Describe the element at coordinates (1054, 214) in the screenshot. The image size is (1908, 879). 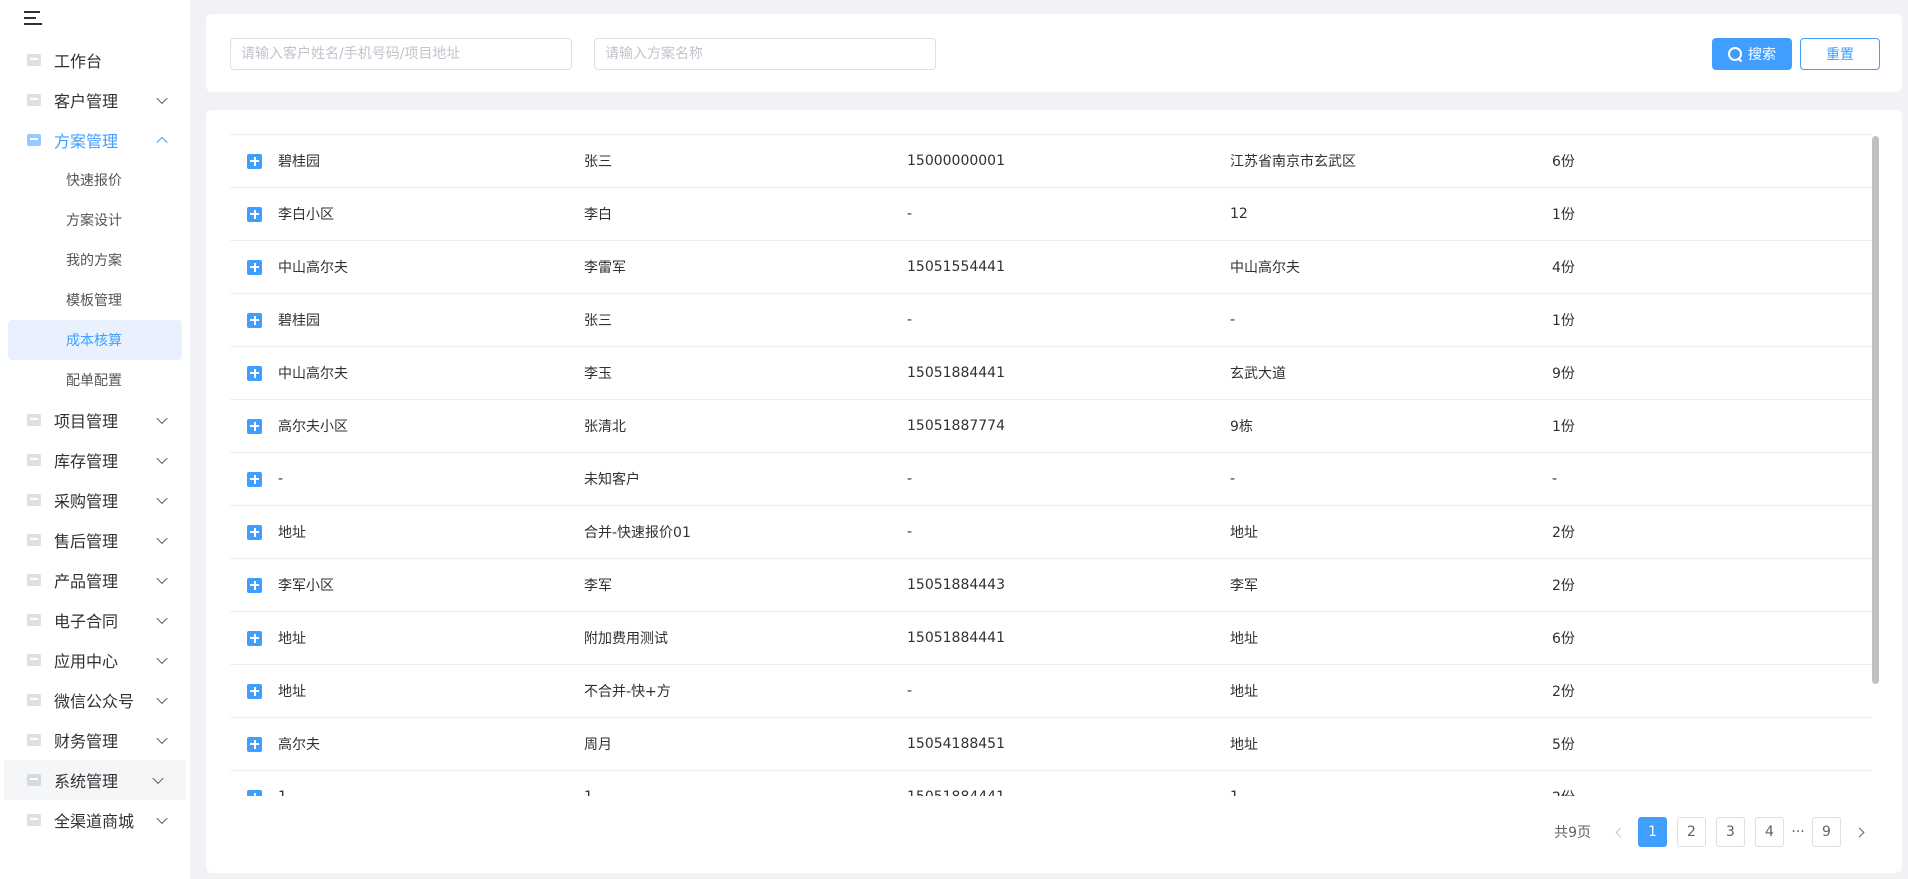
I see `table-row: 李白小区 李白 - 12 1份` at that location.